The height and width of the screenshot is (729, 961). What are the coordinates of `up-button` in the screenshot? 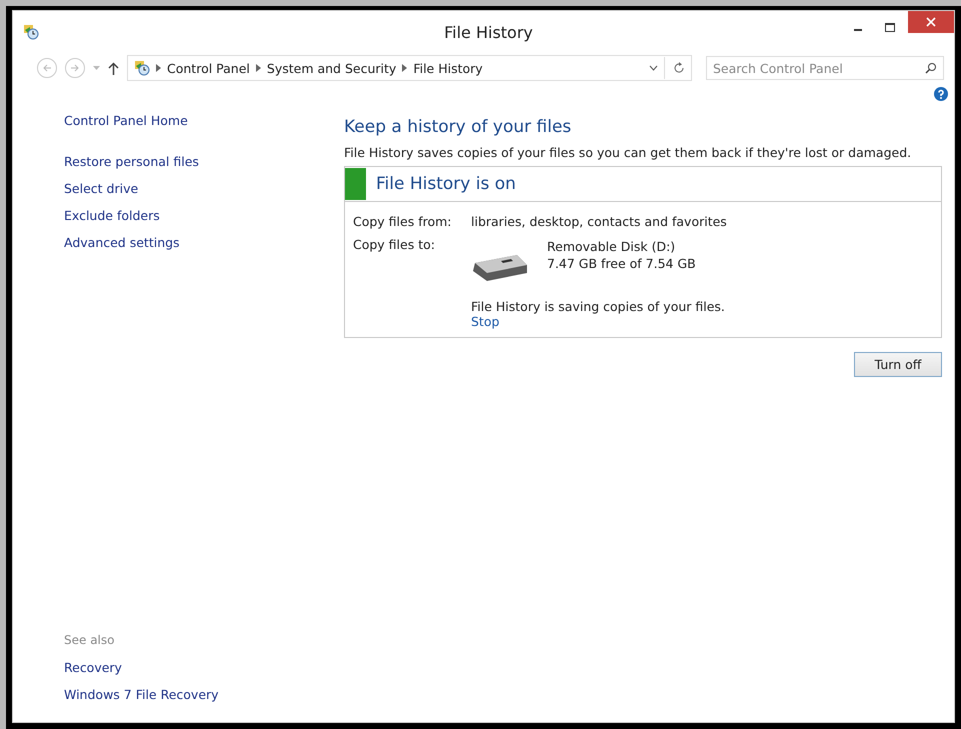 It's located at (113, 68).